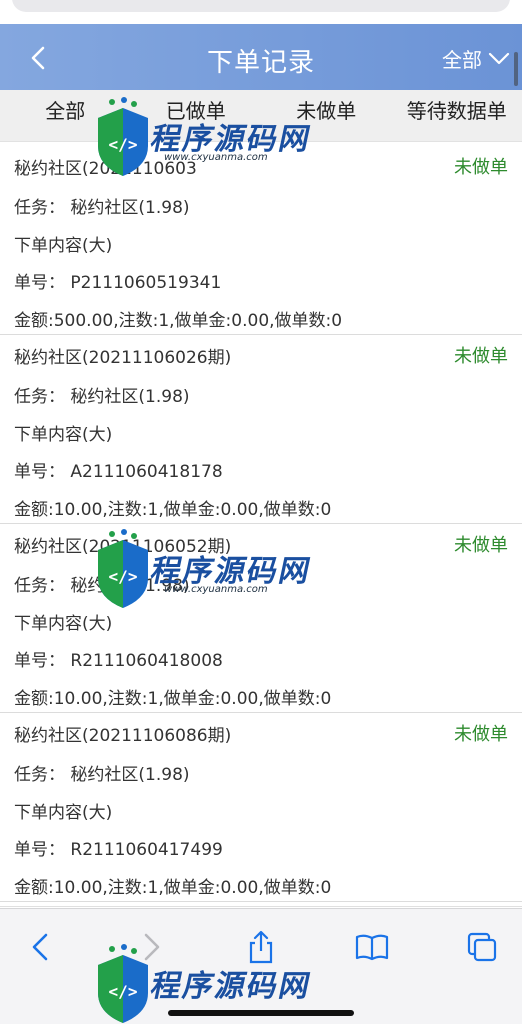  I want to click on share-icon, so click(261, 947).